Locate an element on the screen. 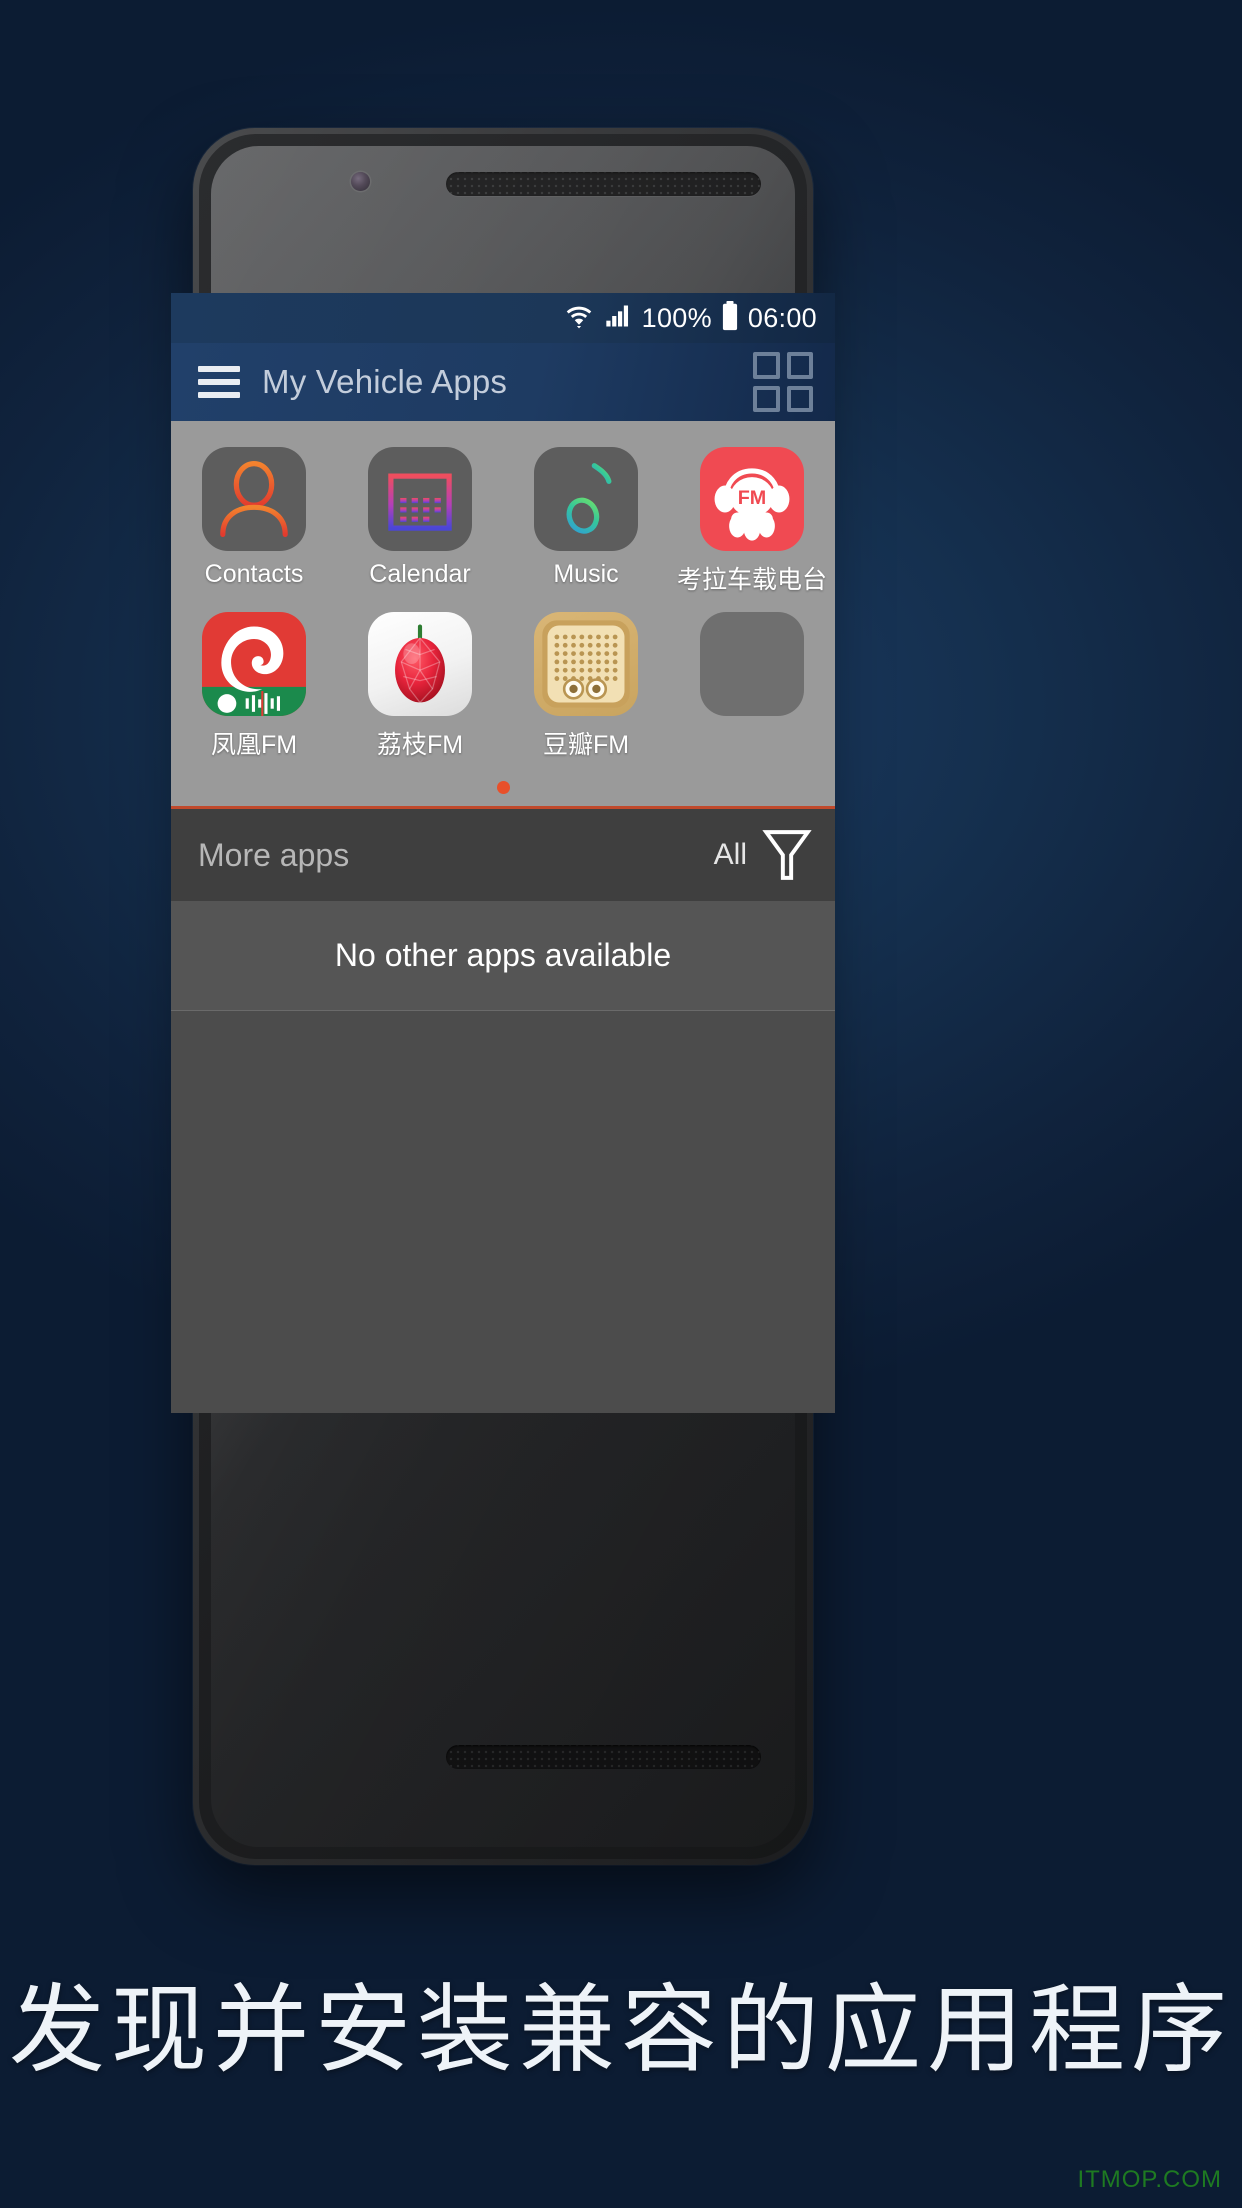 The image size is (1242, 2208). calendar-icon is located at coordinates (420, 499).